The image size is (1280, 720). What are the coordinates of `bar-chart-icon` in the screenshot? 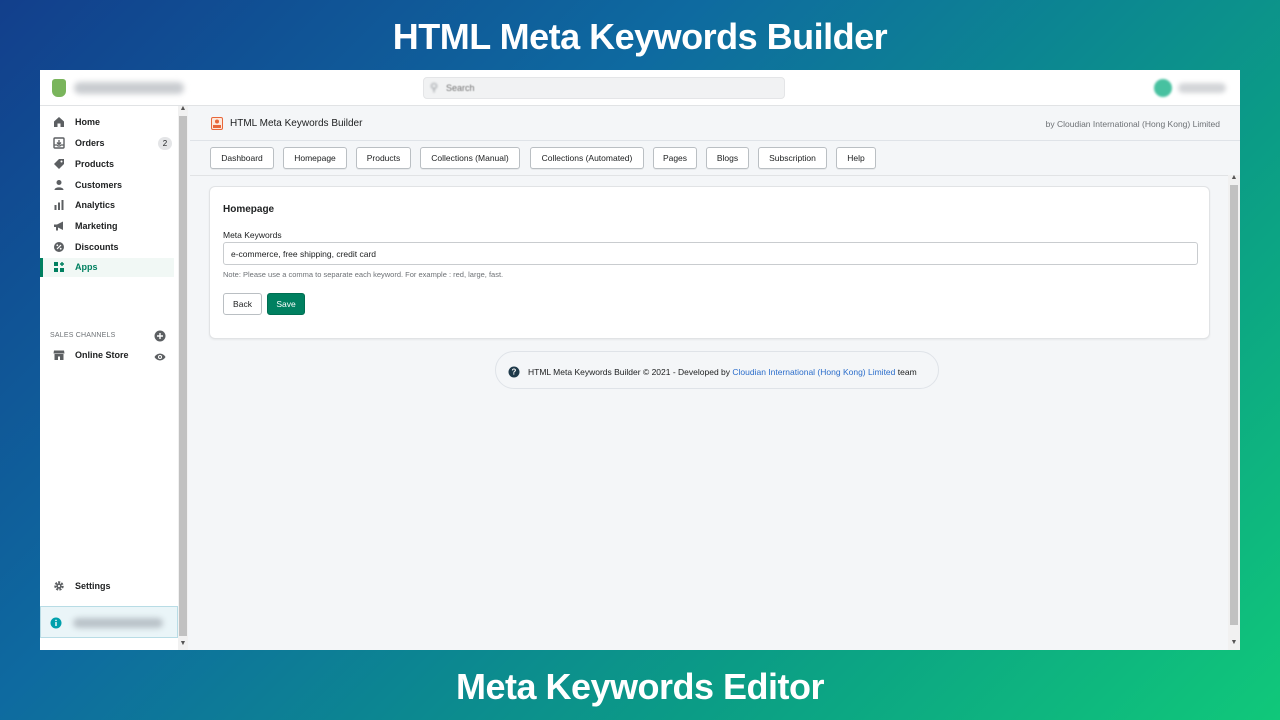 It's located at (59, 205).